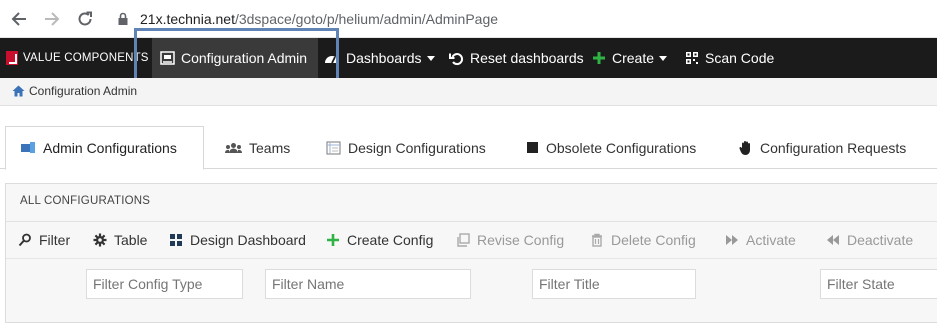 The image size is (937, 323). I want to click on nav-reset-dashboards: Reset dashboards, so click(516, 58).